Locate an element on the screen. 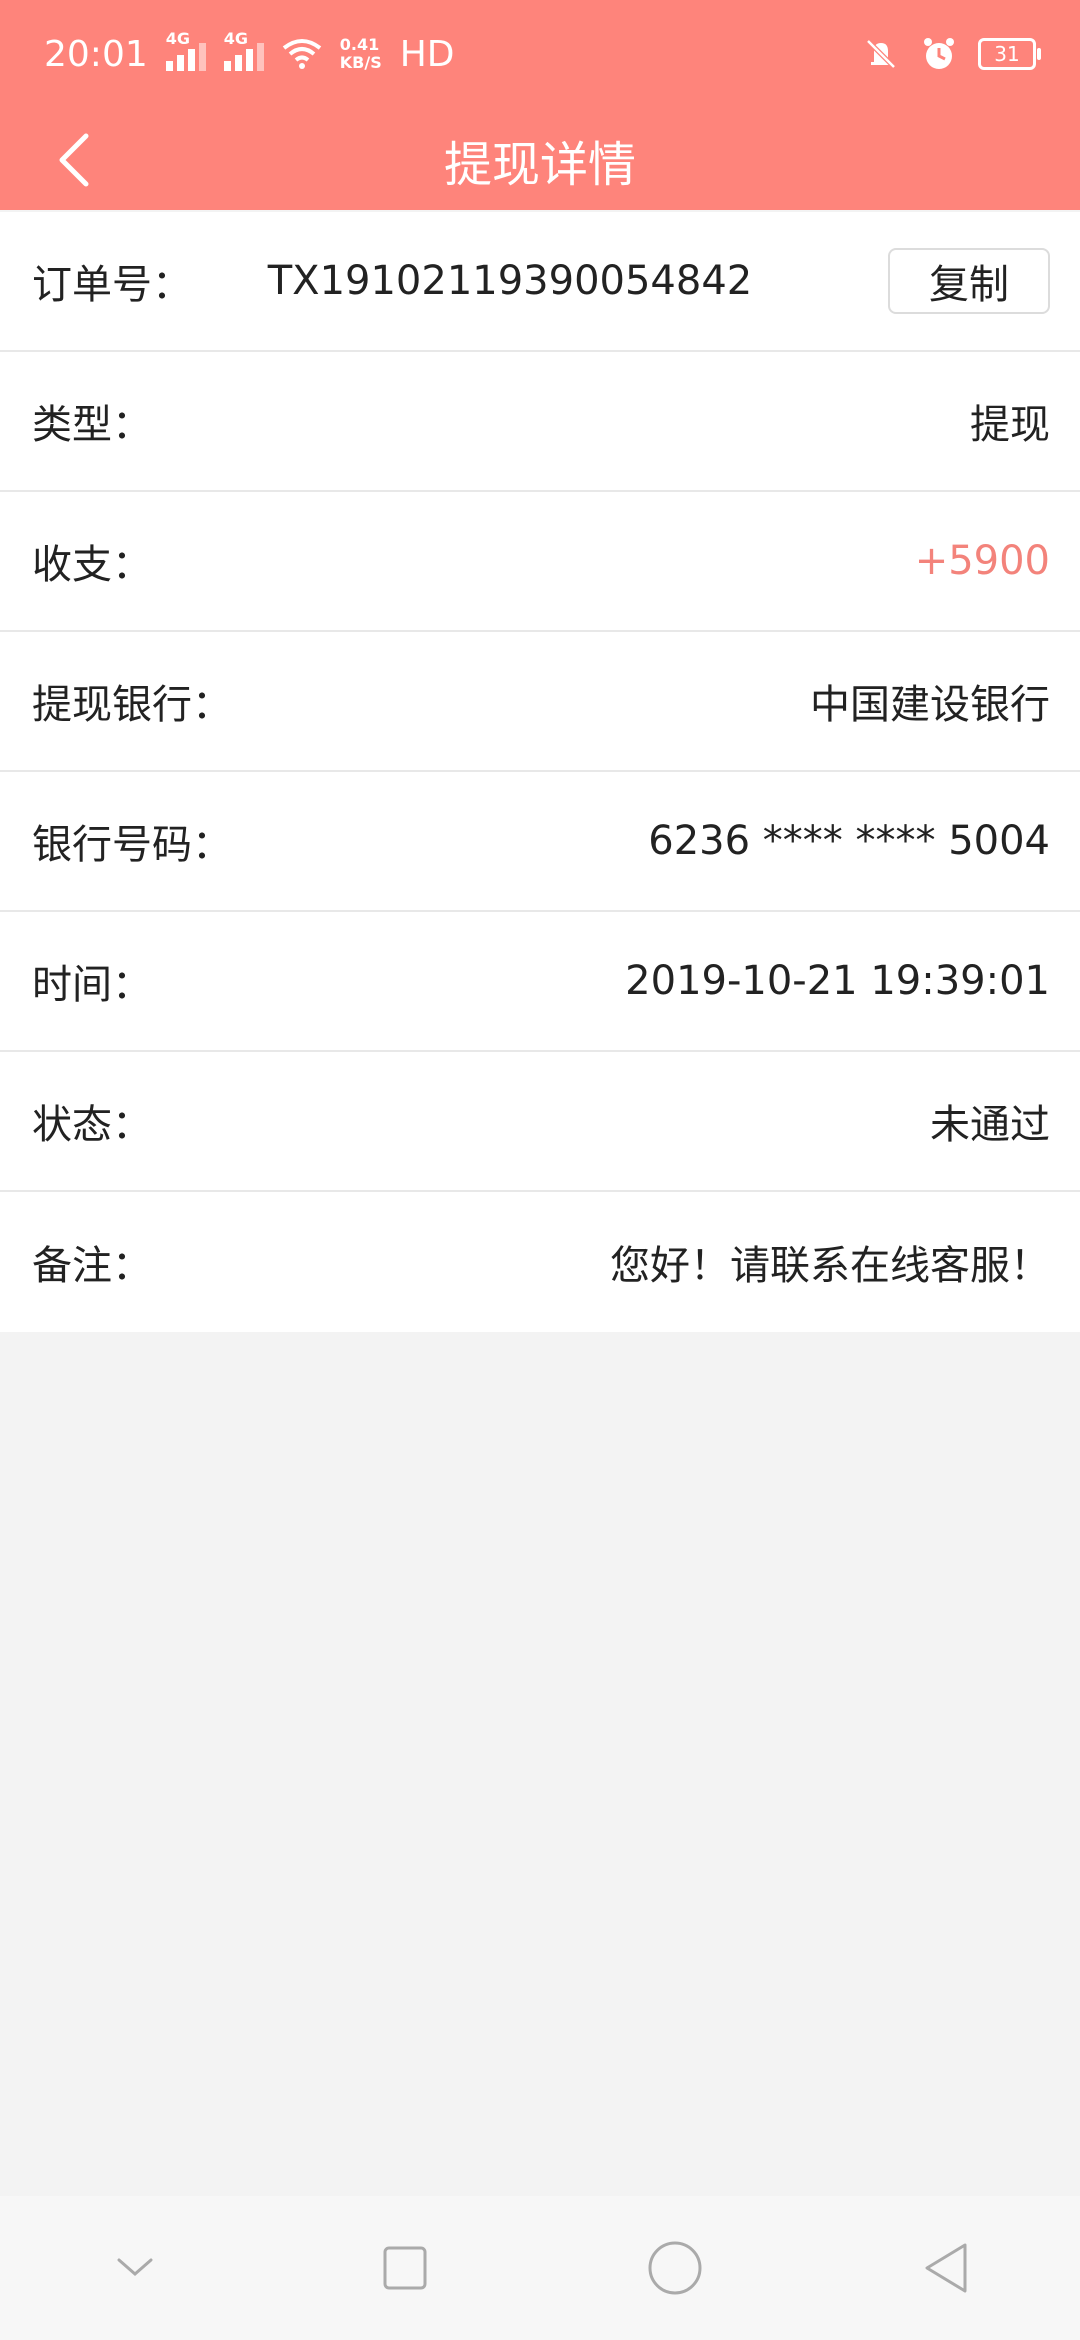 The height and width of the screenshot is (2340, 1080). bank-value: 中国建设银行 is located at coordinates (930, 705).